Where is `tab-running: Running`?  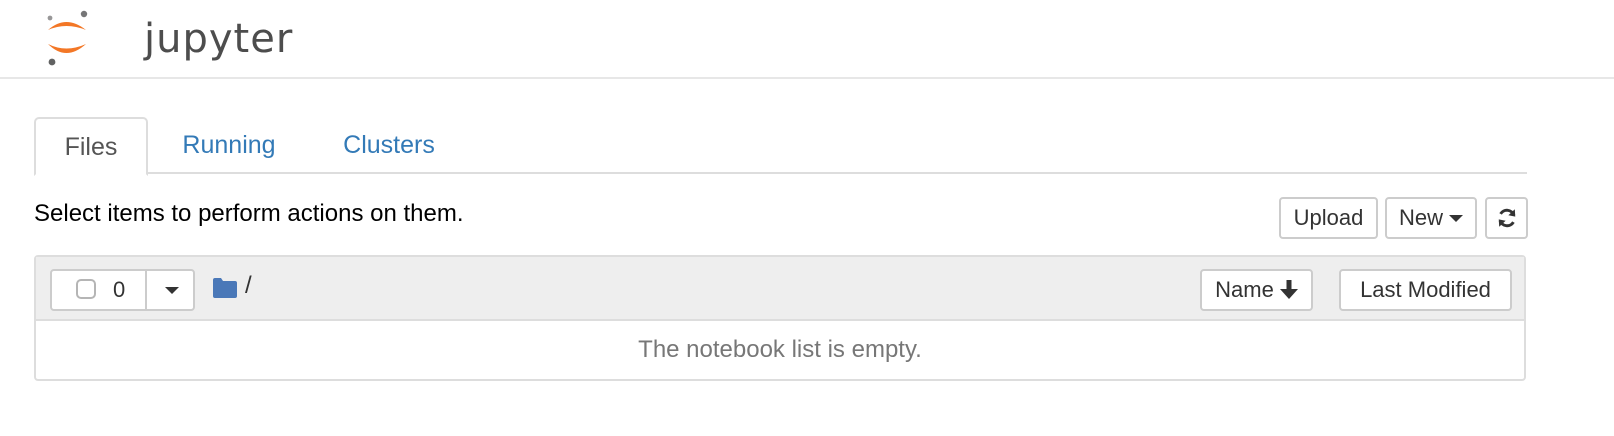 tab-running: Running is located at coordinates (229, 145).